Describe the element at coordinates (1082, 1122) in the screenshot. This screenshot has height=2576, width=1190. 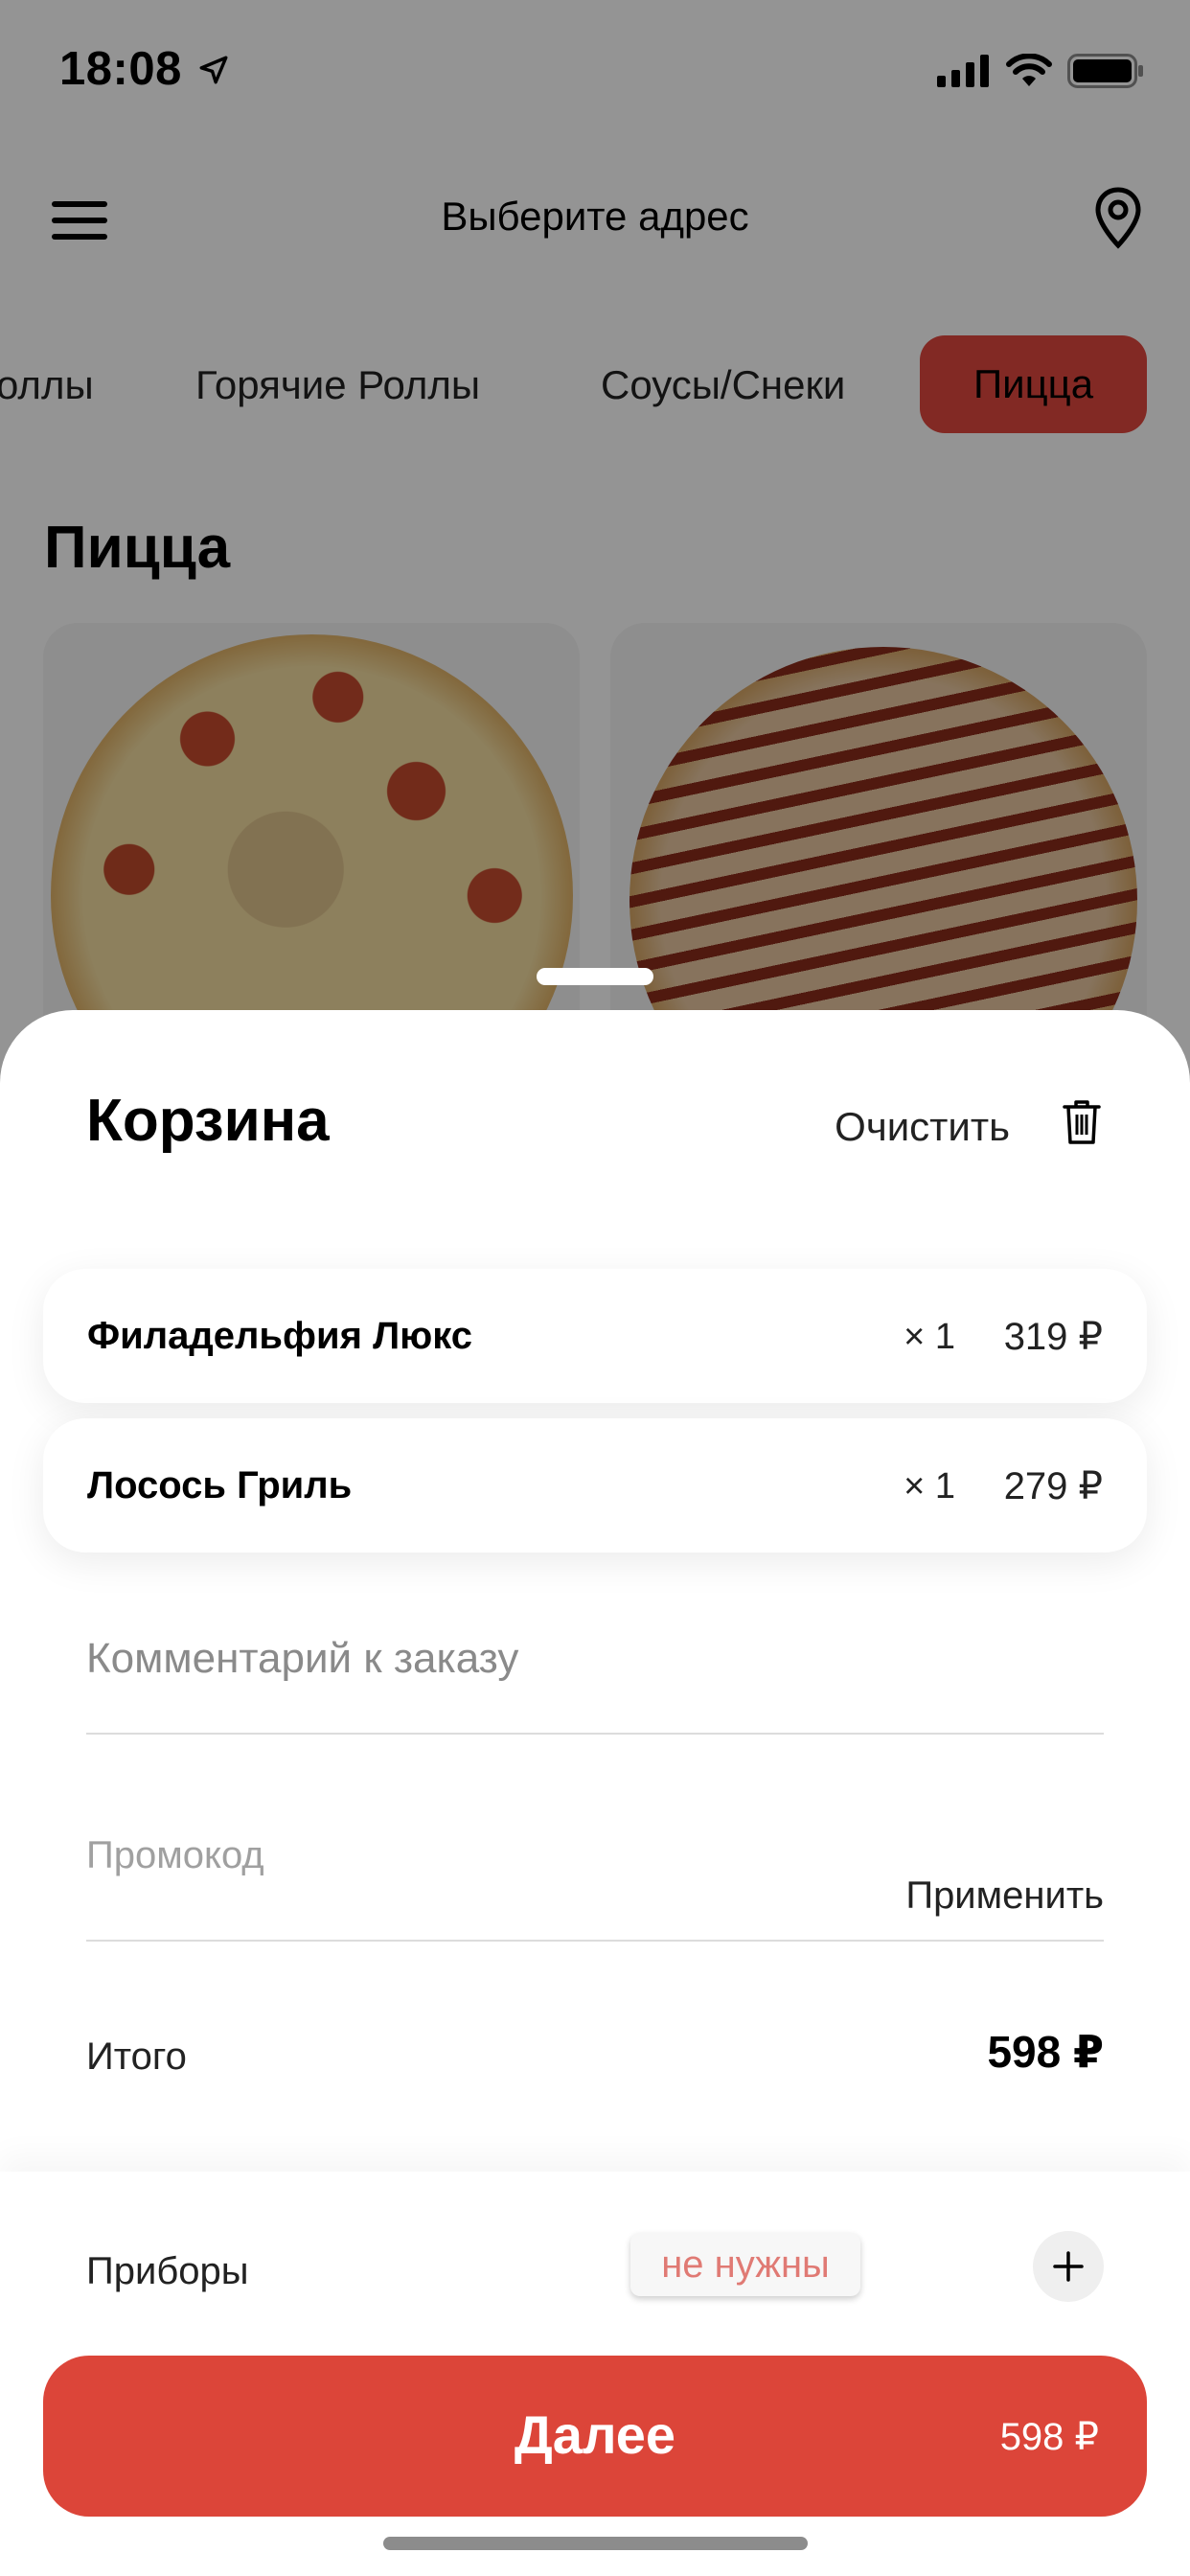
I see `trash-icon` at that location.